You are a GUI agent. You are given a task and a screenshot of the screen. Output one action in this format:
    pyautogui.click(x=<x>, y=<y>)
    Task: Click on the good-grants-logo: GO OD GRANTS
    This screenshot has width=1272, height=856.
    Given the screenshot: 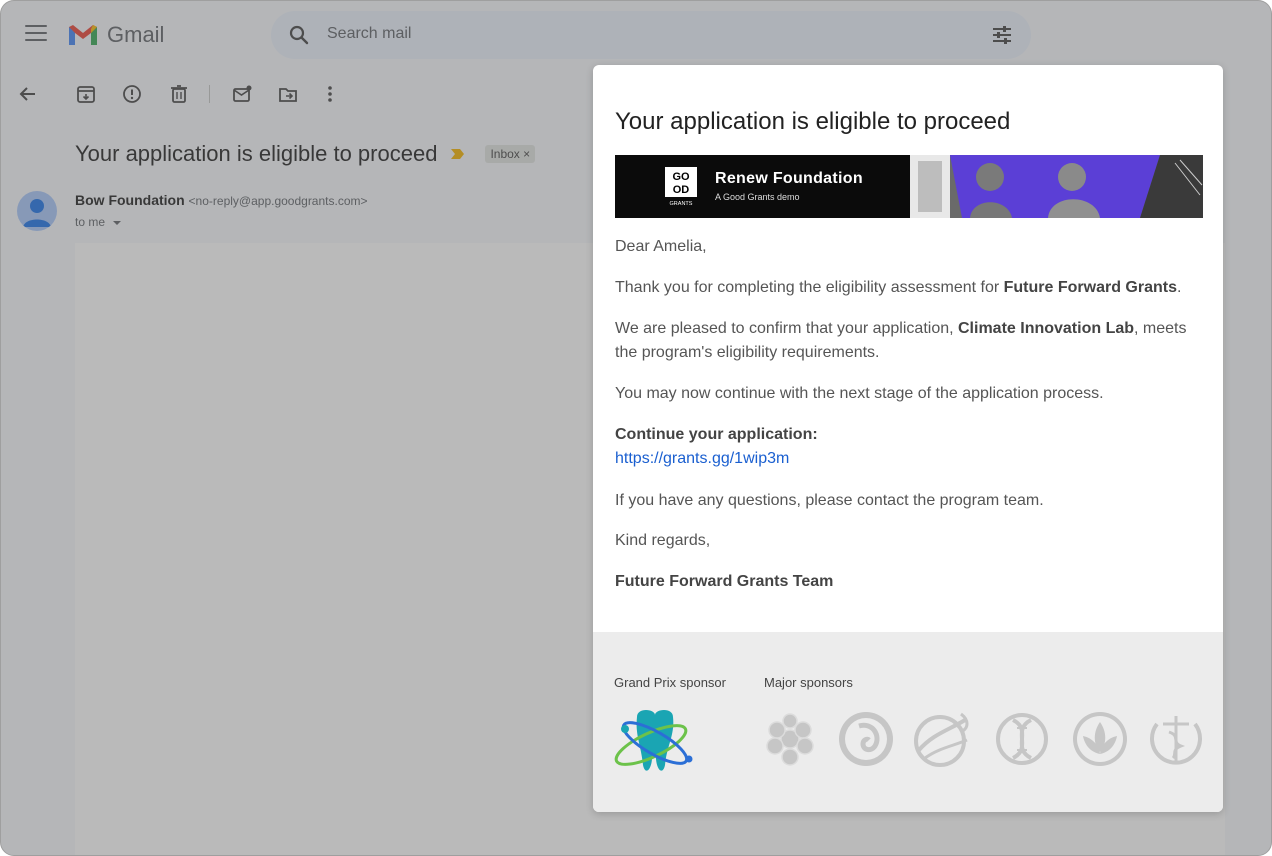 What is the action you would take?
    pyautogui.click(x=681, y=187)
    